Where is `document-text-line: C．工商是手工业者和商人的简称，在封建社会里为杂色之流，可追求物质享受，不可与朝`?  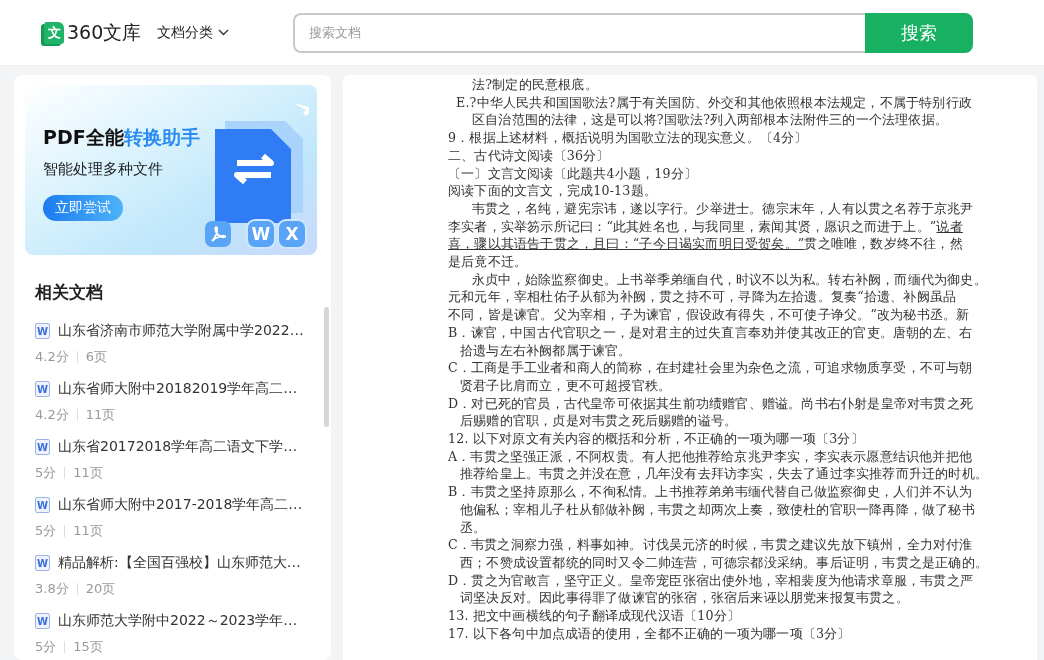 document-text-line: C．工商是手工业者和商人的简称，在封建社会里为杂色之流，可追求物质享受，不可与朝 is located at coordinates (710, 368).